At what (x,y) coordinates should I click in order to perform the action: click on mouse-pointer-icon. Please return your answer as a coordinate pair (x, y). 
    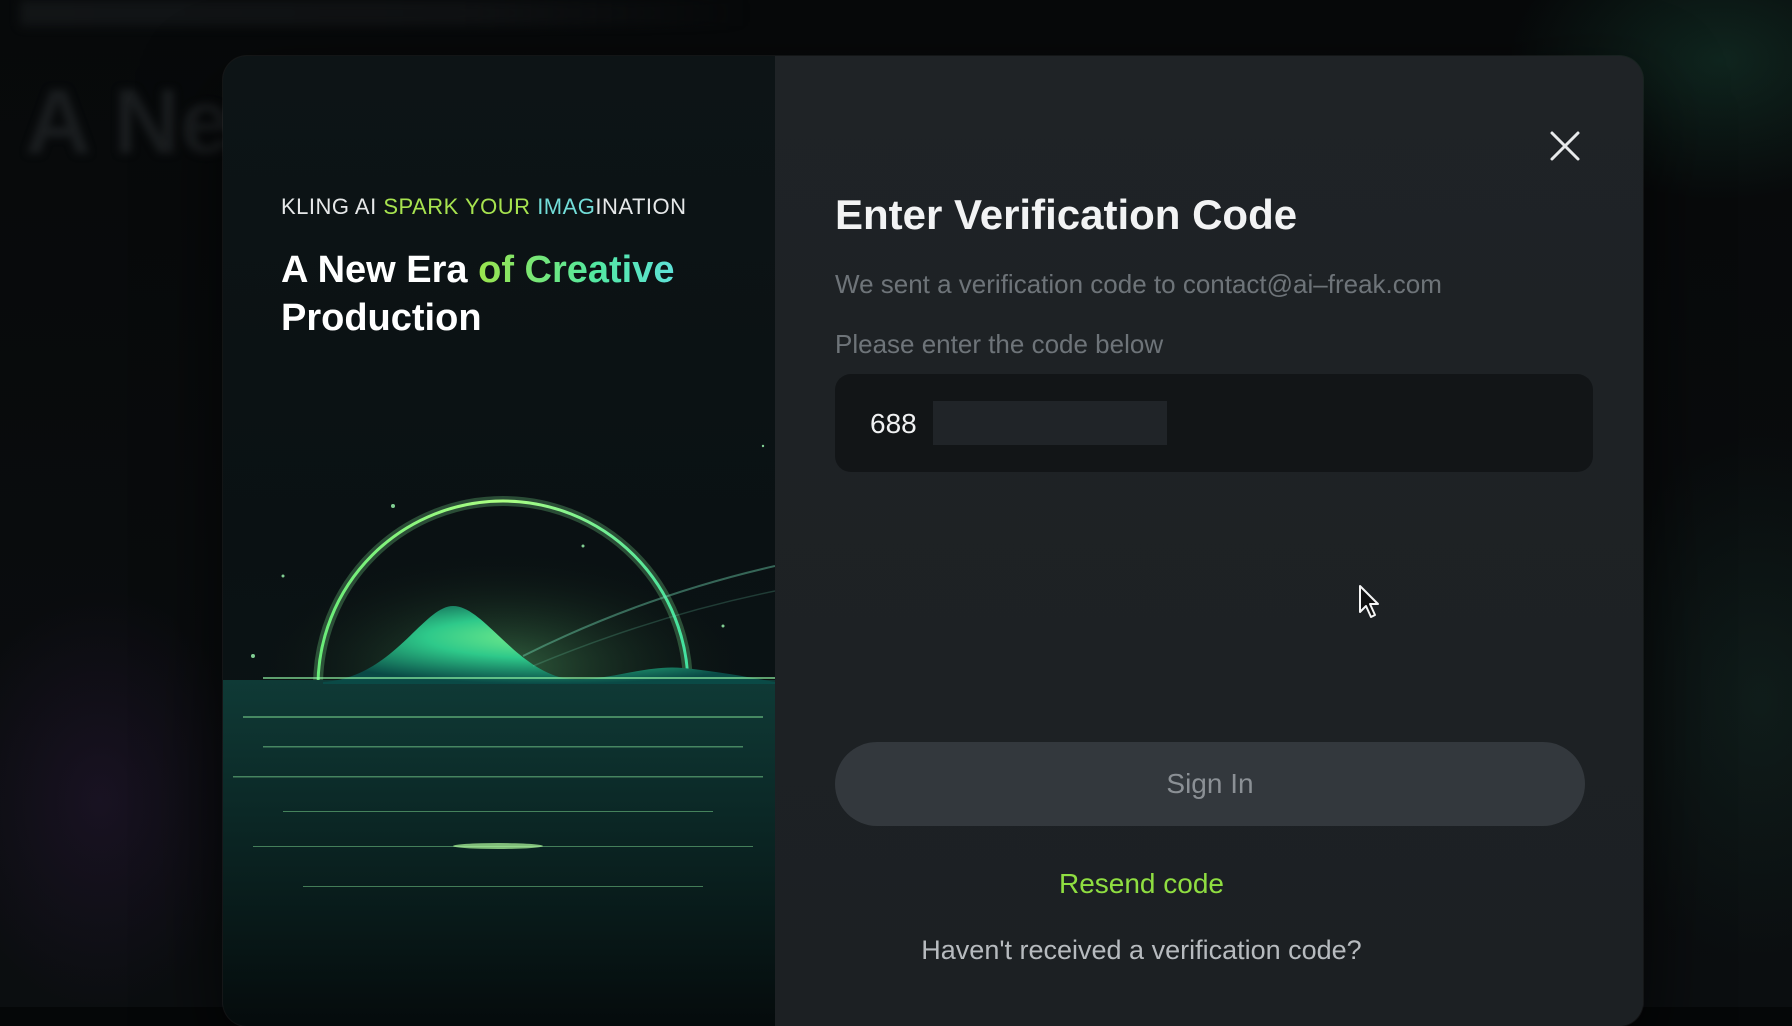
    Looking at the image, I should click on (1369, 602).